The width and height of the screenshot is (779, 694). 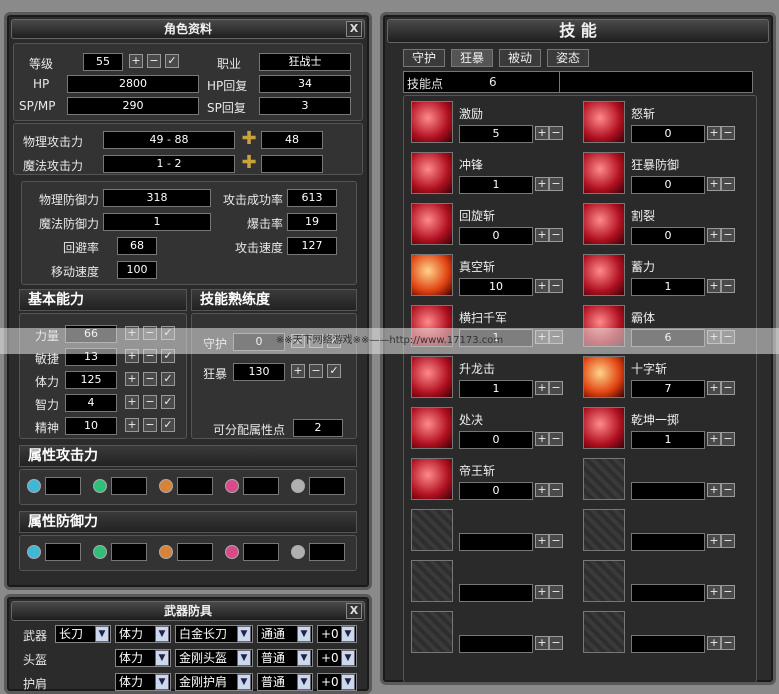 What do you see at coordinates (316, 371) in the screenshot?
I see `mastery-rage-minus-button: −` at bounding box center [316, 371].